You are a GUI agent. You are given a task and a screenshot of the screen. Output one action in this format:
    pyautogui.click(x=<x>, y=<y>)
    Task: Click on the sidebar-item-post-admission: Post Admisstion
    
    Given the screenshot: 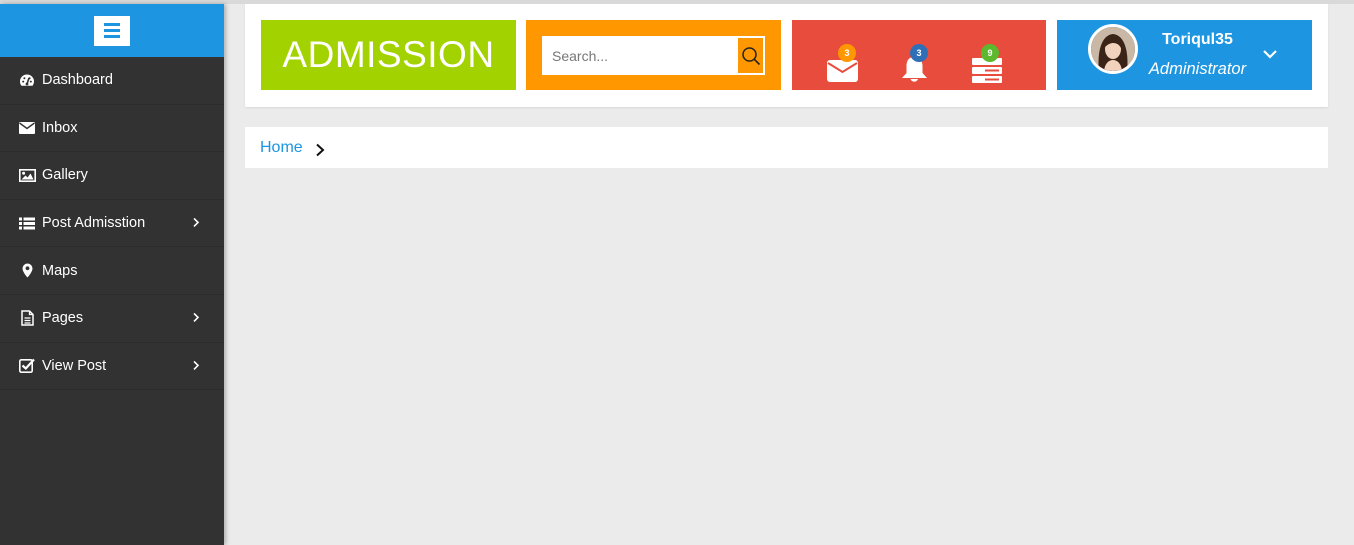 What is the action you would take?
    pyautogui.click(x=112, y=224)
    